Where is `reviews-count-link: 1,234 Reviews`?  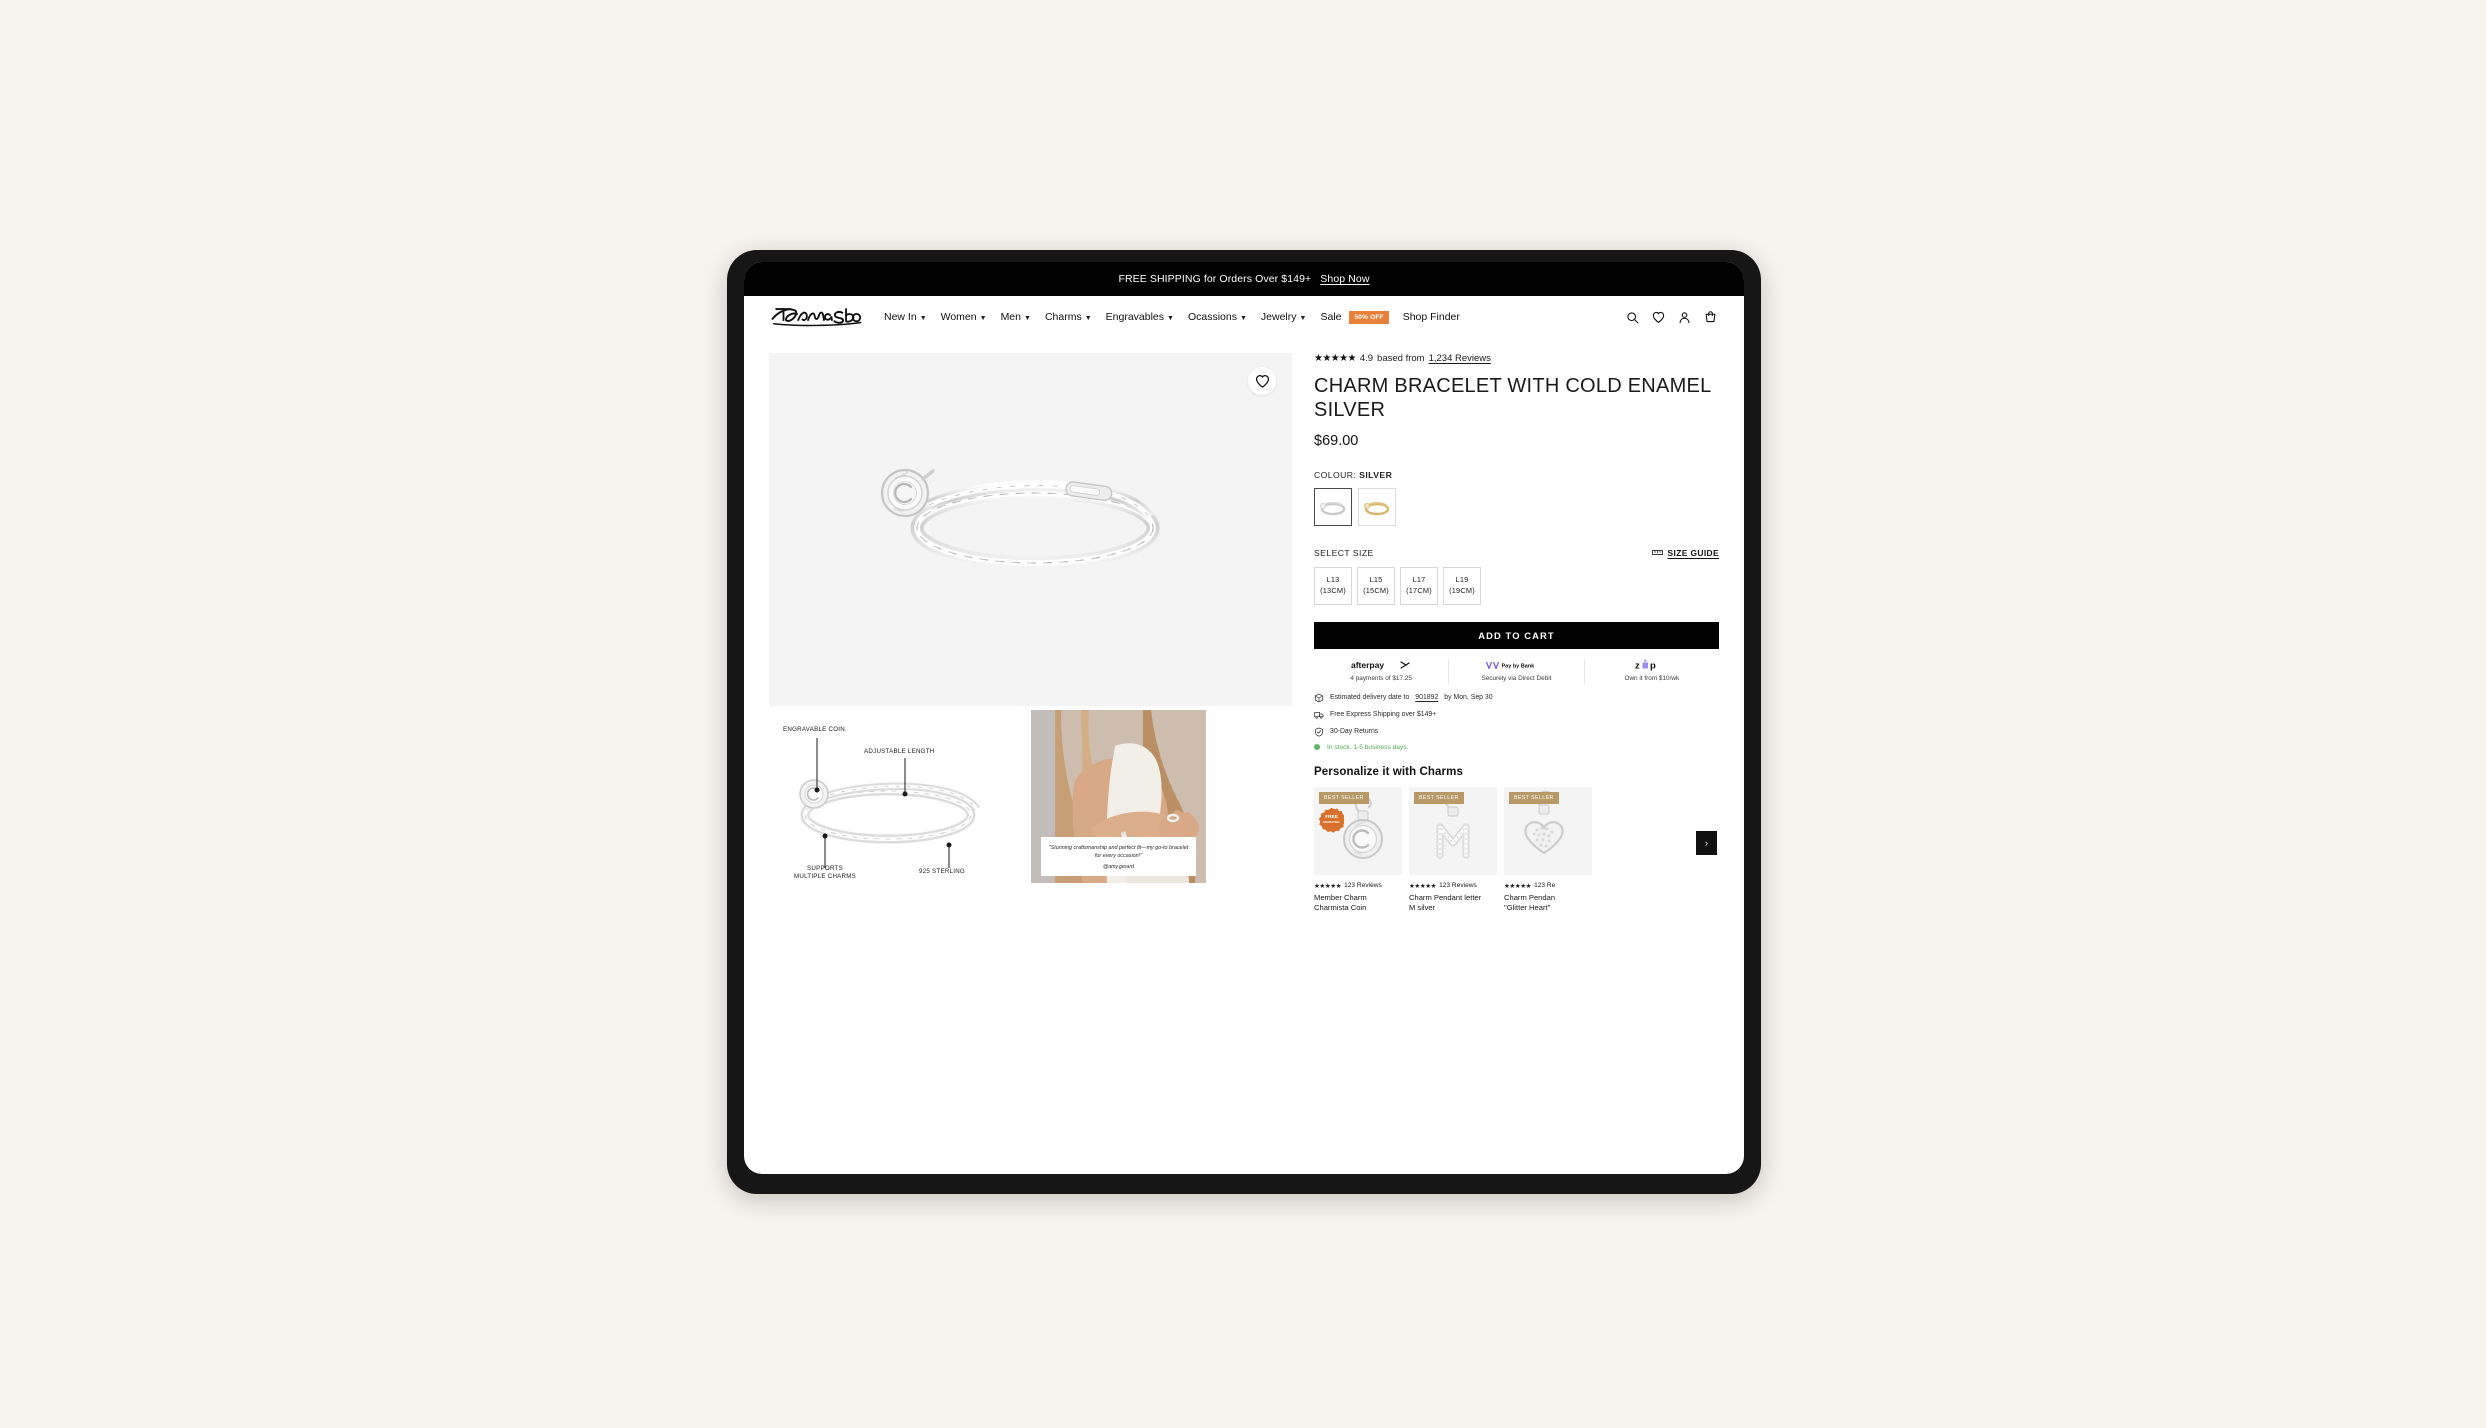
reviews-count-link: 1,234 Reviews is located at coordinates (1460, 358).